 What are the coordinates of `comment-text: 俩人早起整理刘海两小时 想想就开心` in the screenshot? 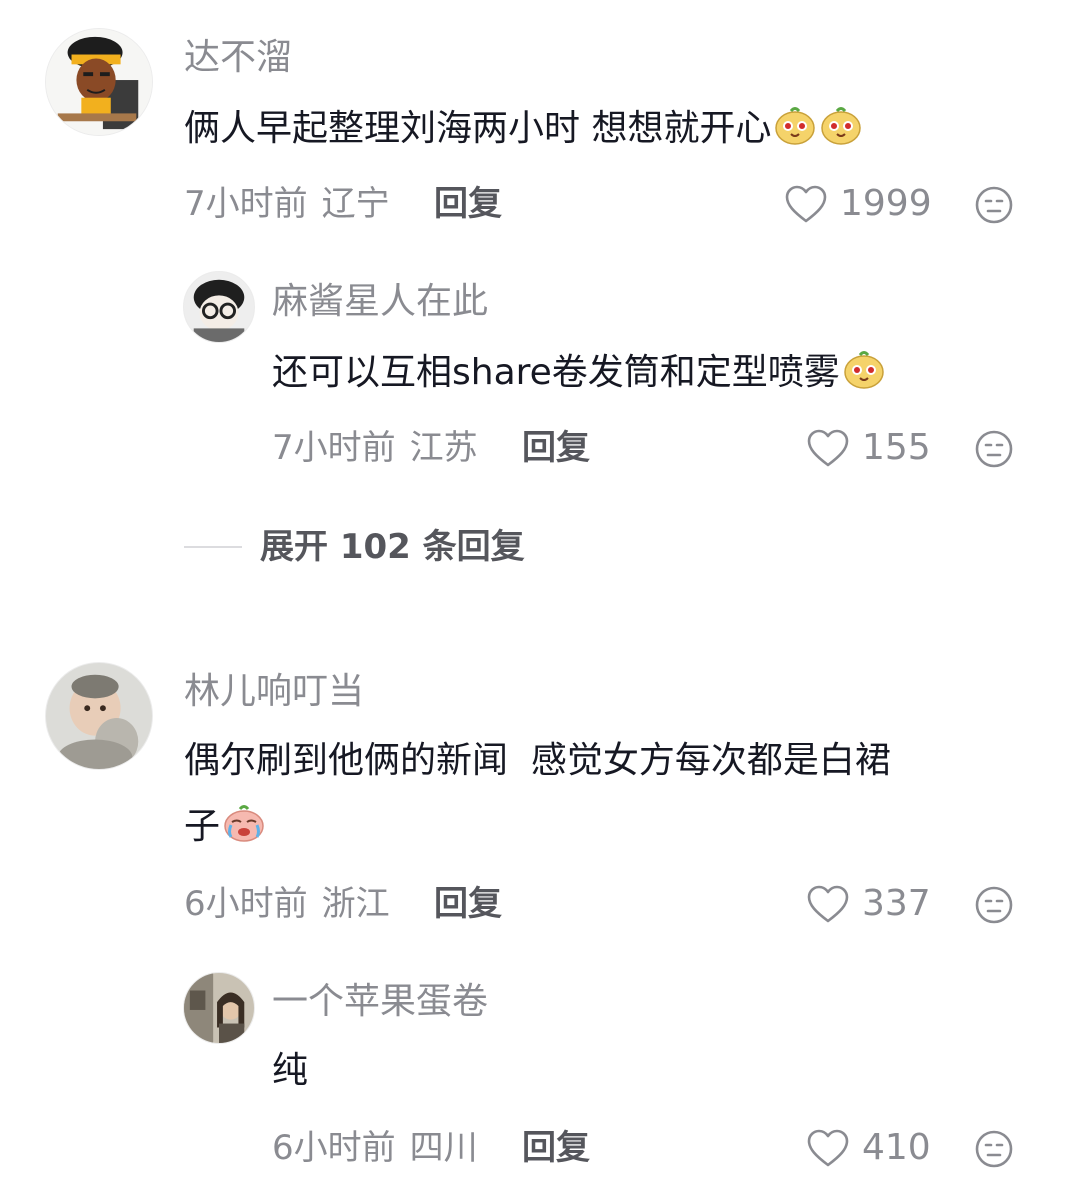 It's located at (523, 129).